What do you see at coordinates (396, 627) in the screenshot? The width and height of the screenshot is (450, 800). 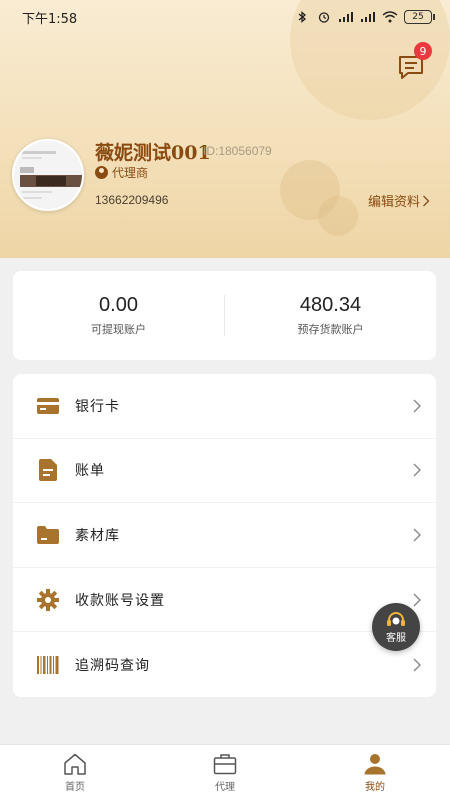 I see `customer-service-button: 客服` at bounding box center [396, 627].